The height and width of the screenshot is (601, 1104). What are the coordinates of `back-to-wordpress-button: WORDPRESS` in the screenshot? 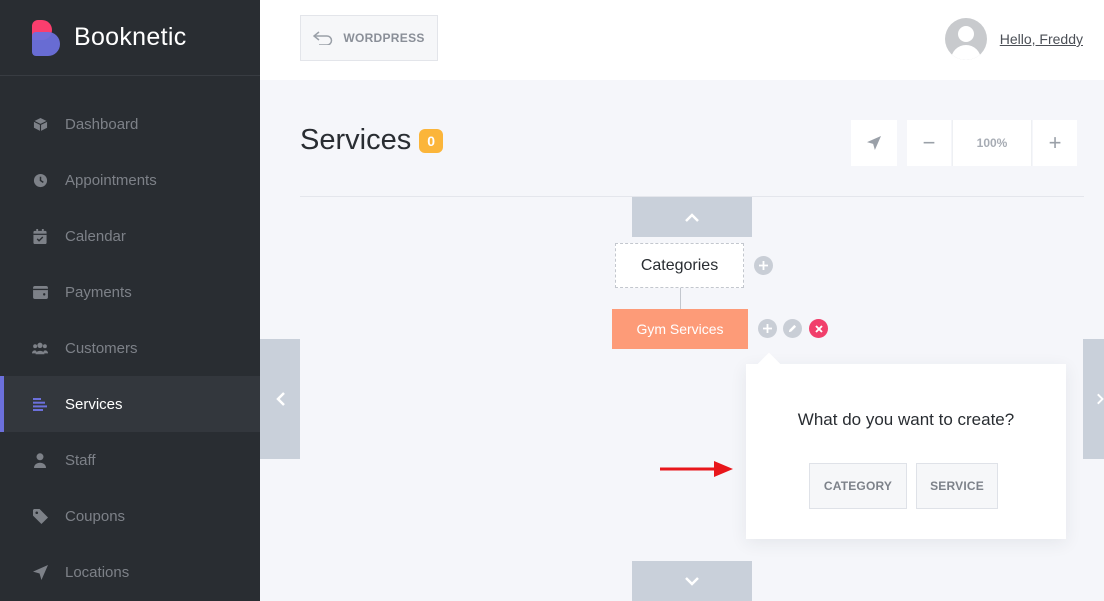 It's located at (369, 38).